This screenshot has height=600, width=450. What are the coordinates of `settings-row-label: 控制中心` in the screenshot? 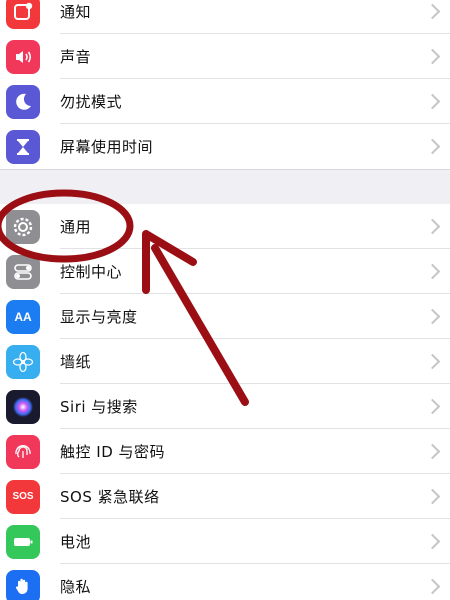 It's located at (91, 272).